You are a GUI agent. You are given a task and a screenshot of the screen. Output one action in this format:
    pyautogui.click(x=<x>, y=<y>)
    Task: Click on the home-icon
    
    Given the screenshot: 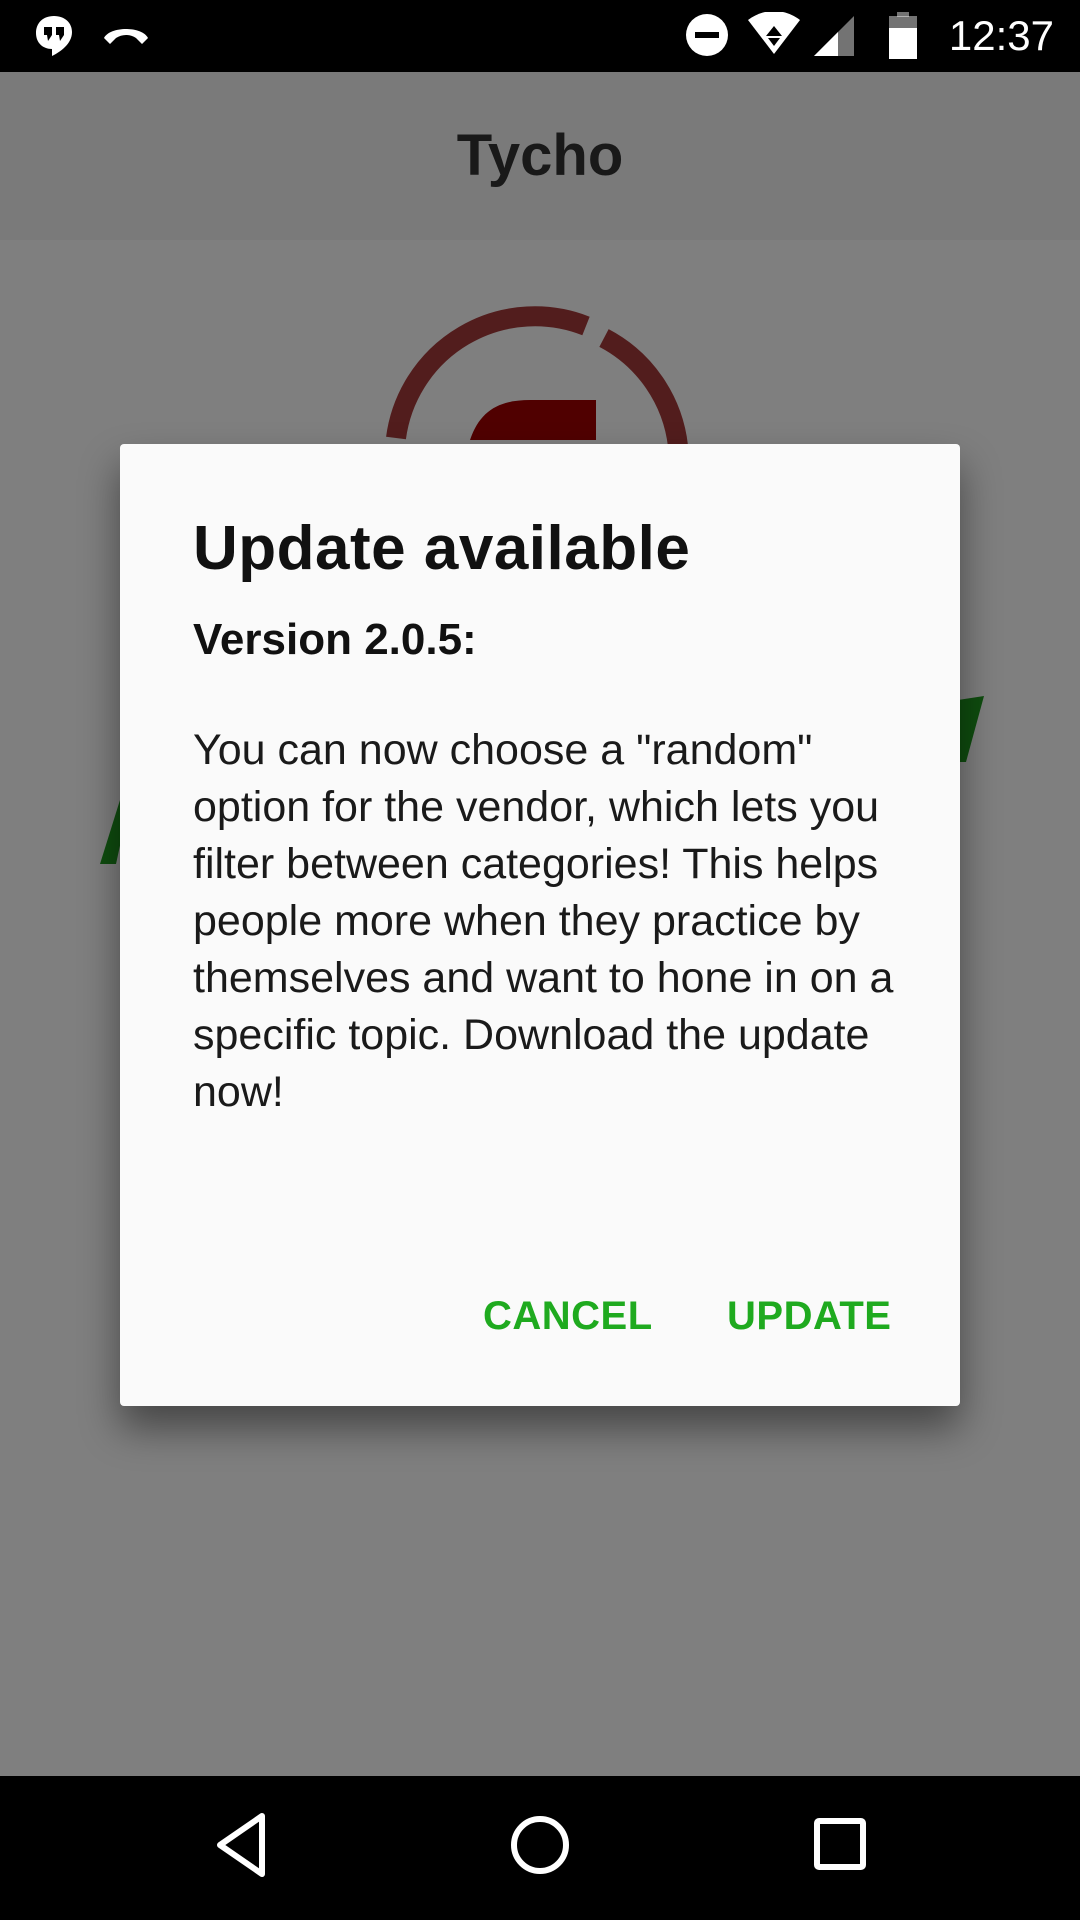 What is the action you would take?
    pyautogui.click(x=540, y=1847)
    